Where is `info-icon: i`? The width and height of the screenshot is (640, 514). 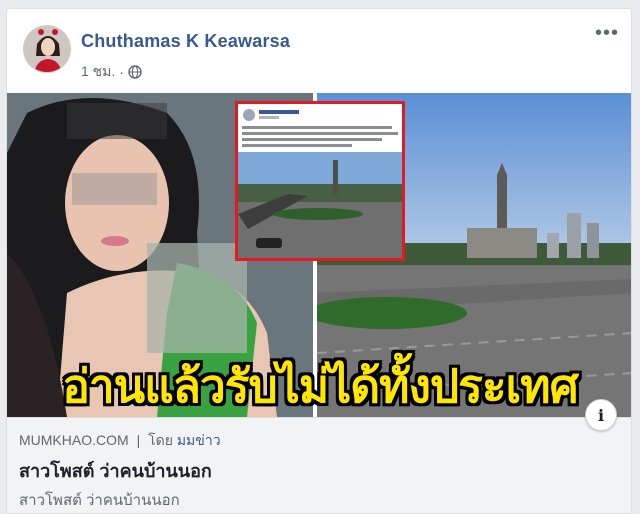
info-icon: i is located at coordinates (601, 415).